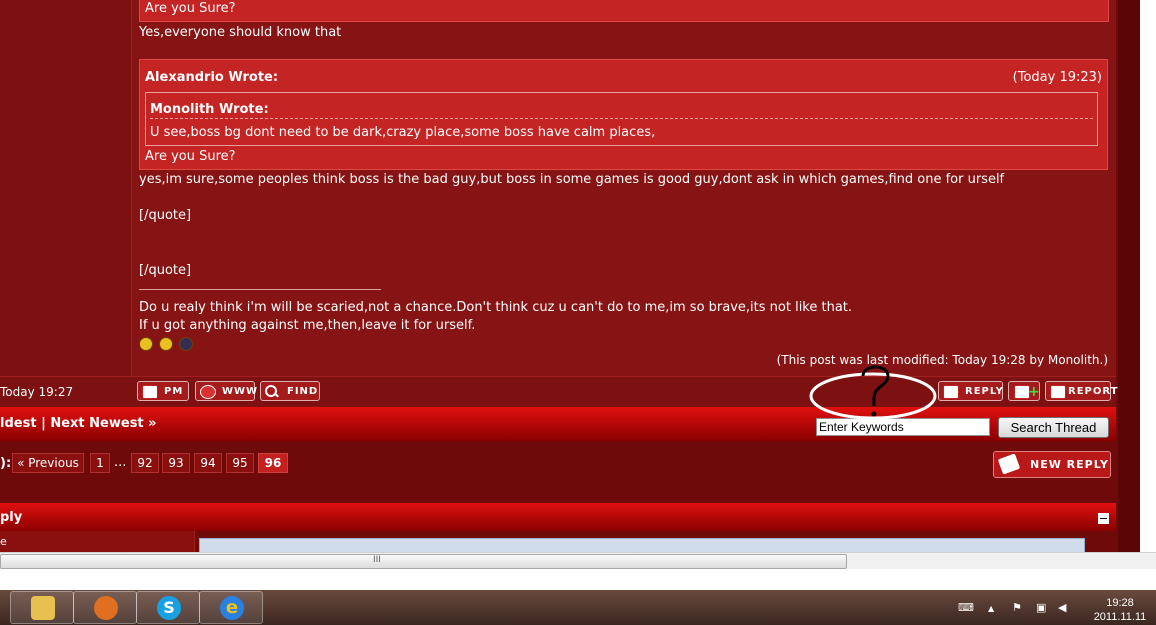 This screenshot has height=625, width=1156. I want to click on globe-icon, so click(208, 392).